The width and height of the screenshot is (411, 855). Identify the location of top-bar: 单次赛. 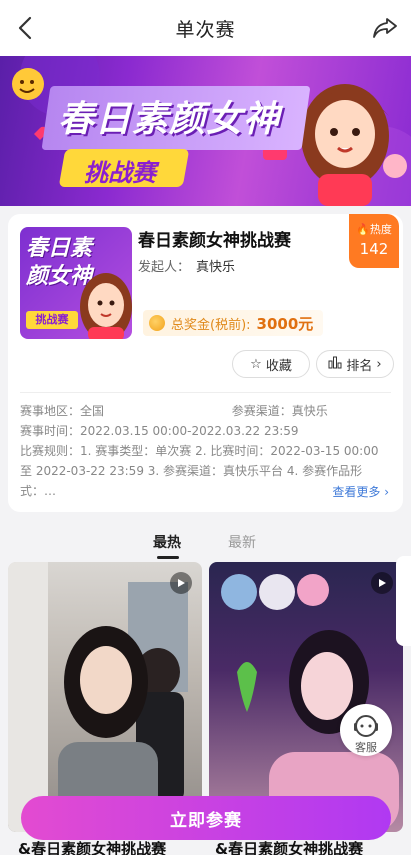
(205, 28).